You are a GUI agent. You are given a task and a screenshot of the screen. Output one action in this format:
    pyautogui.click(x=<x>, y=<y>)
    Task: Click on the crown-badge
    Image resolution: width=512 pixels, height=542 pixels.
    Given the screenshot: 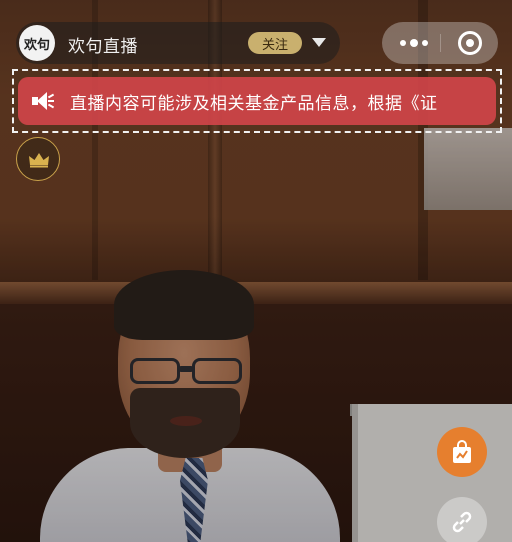 What is the action you would take?
    pyautogui.click(x=38, y=159)
    